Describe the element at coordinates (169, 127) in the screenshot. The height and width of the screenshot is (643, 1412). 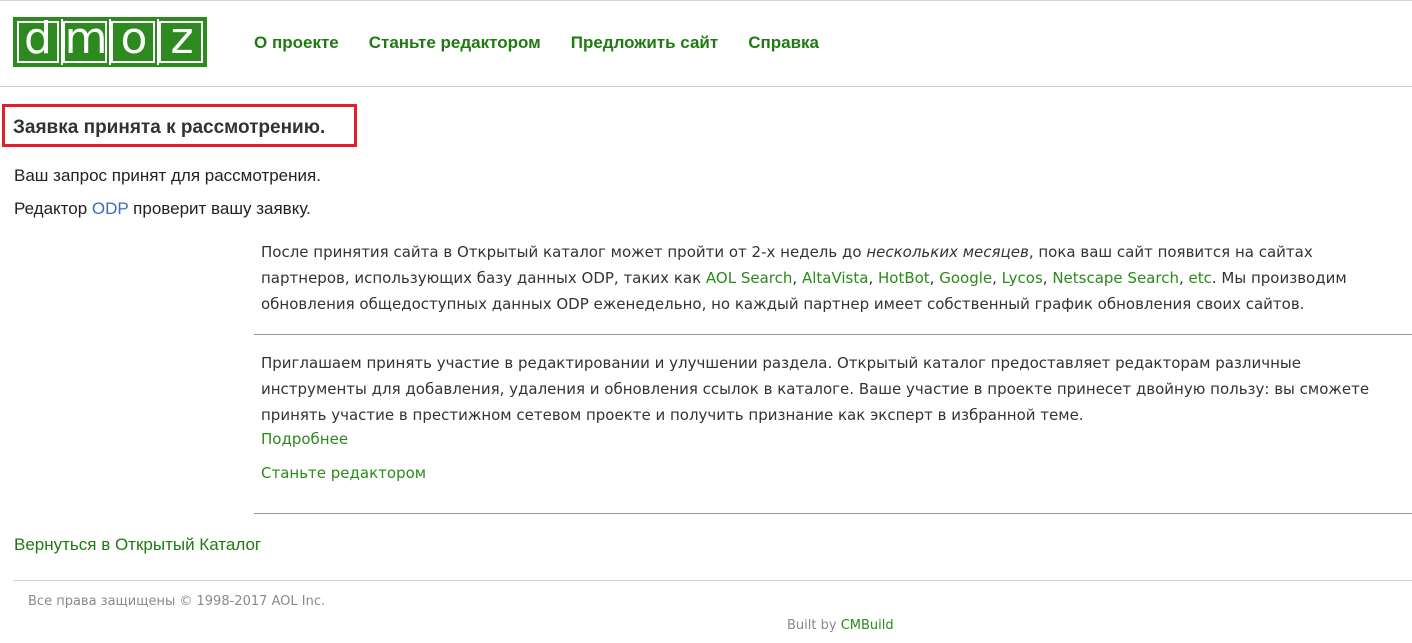
I see `page-title: Заявка принята к рассмотрению.` at that location.